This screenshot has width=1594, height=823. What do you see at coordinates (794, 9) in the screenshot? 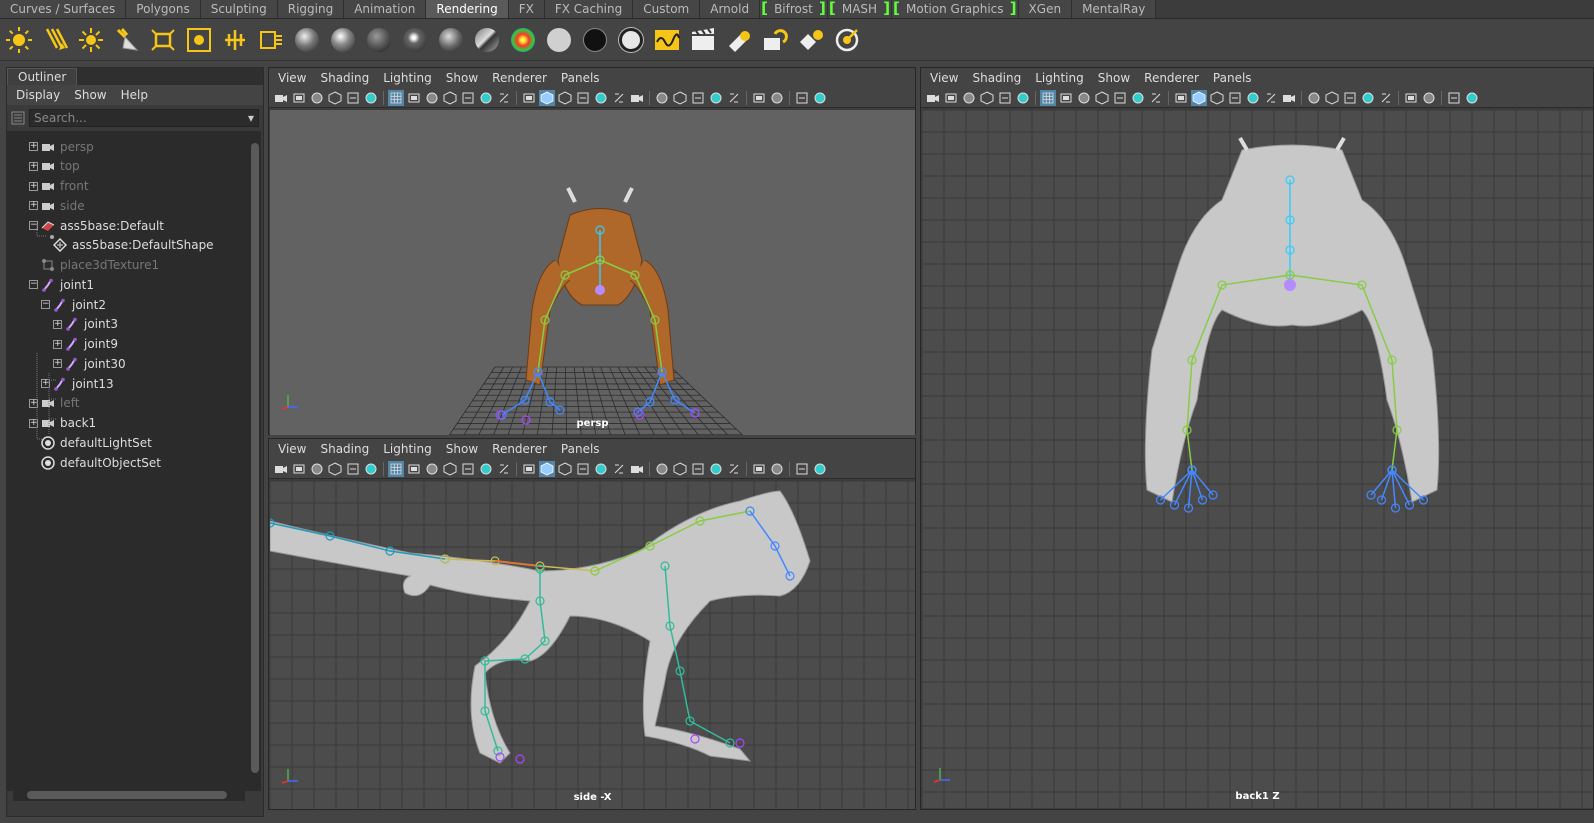
I see `shelf-tab-bifrost: Bifrost` at bounding box center [794, 9].